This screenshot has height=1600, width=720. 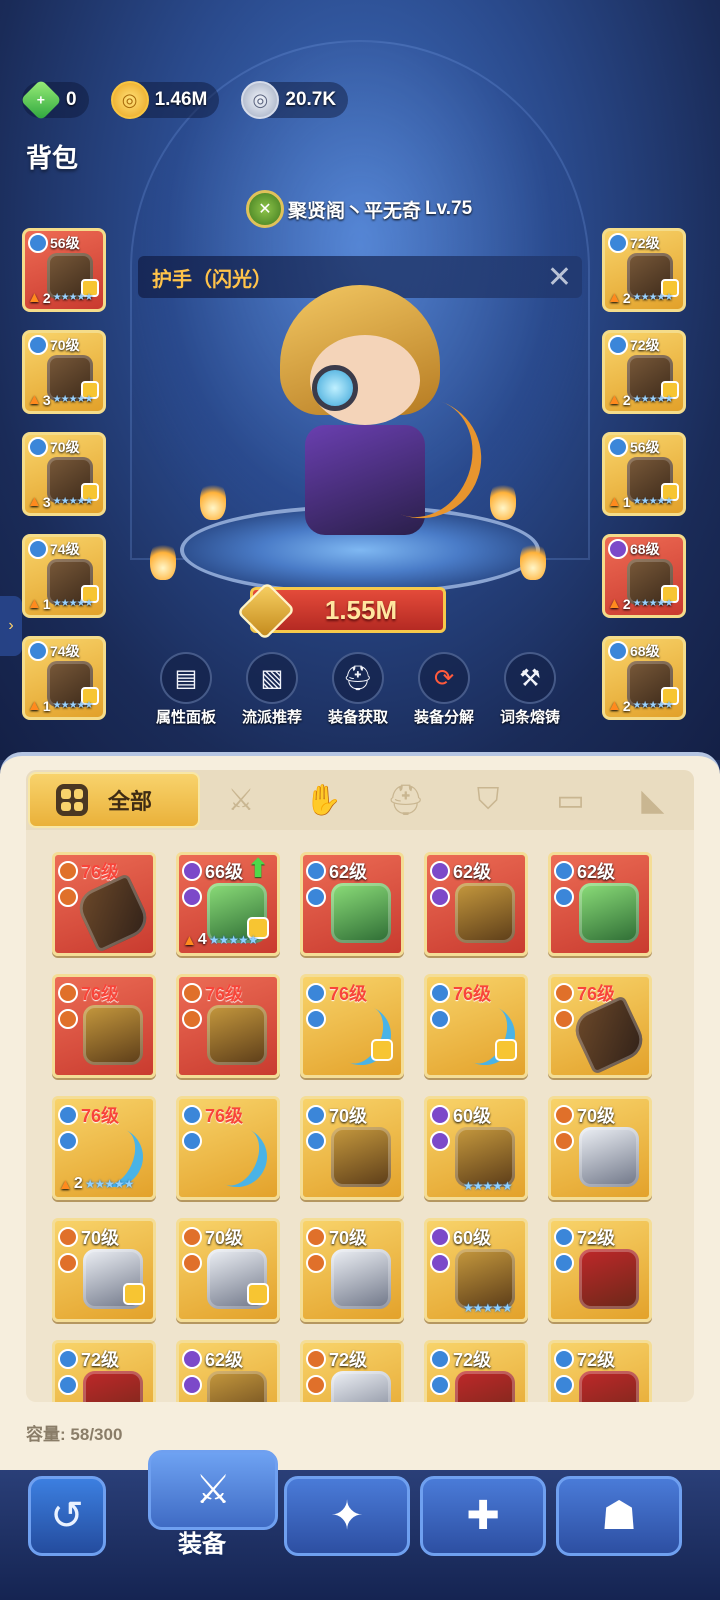 I want to click on silver-currency: ◎ 20.7K, so click(x=295, y=100).